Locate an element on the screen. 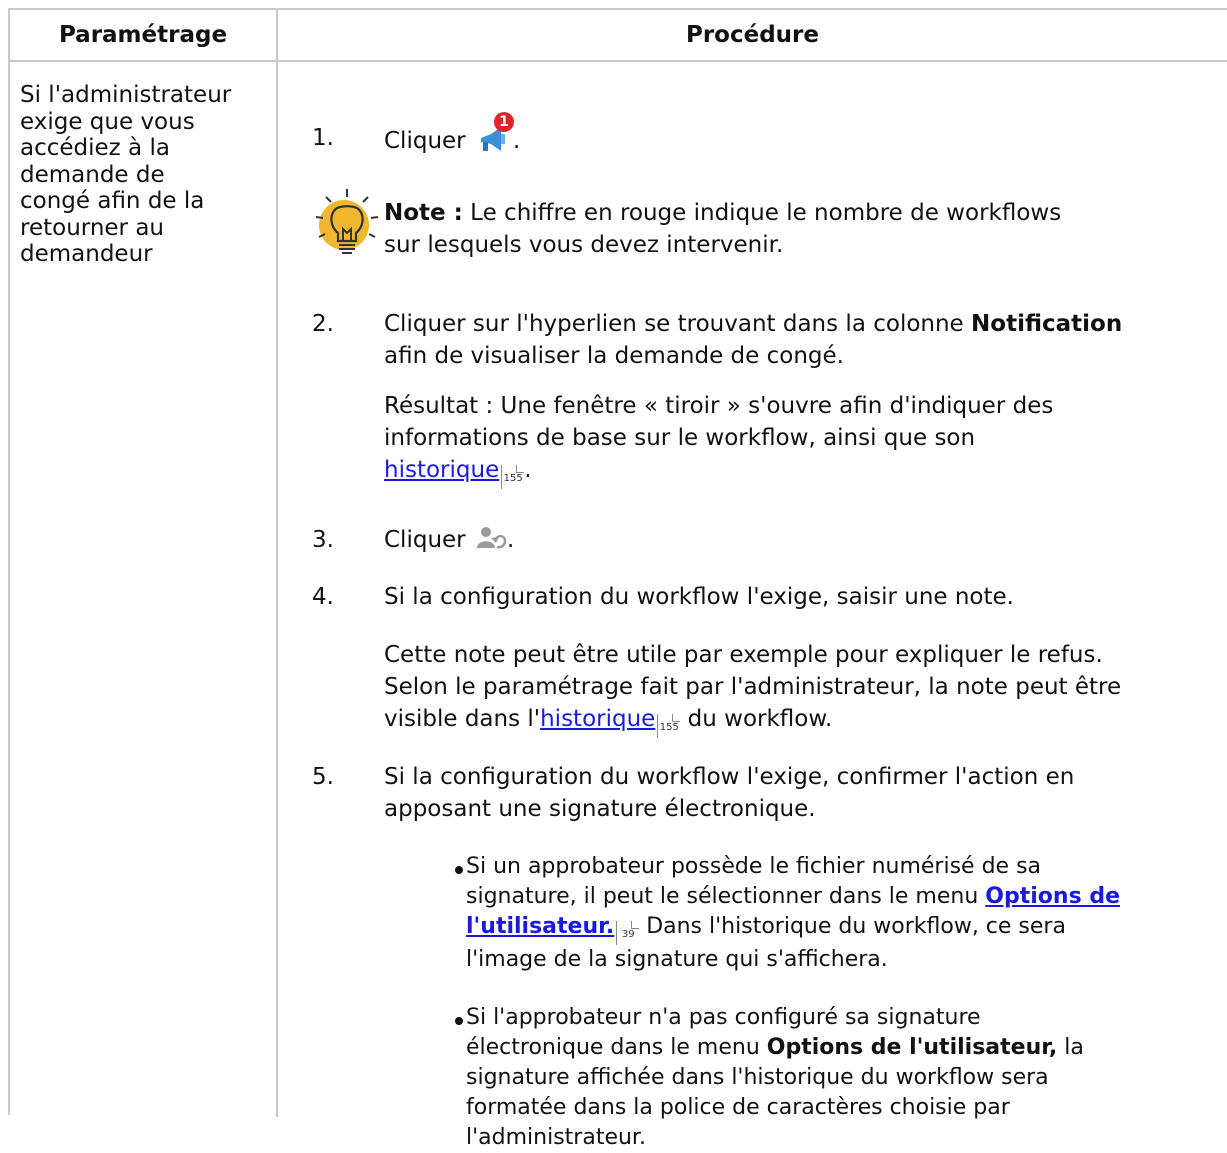  step-1-text: Cliquer is located at coordinates (425, 141).